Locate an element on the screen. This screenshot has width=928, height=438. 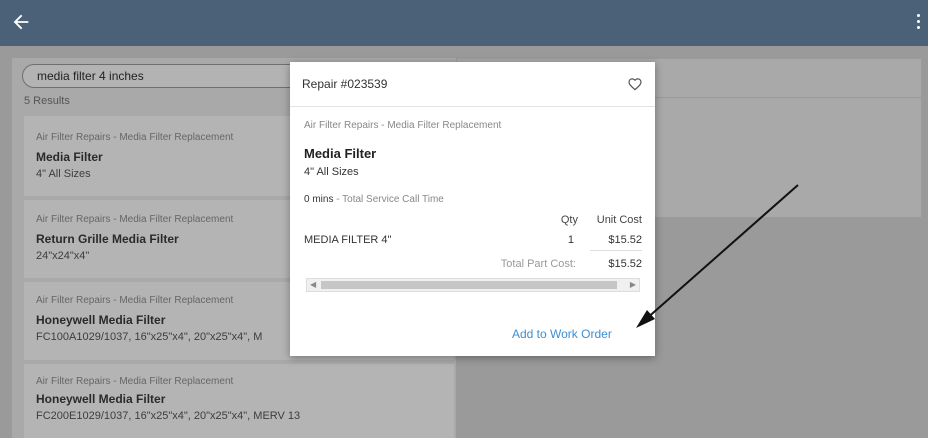
add-to-work-order-button: Add to Work Order is located at coordinates (562, 334).